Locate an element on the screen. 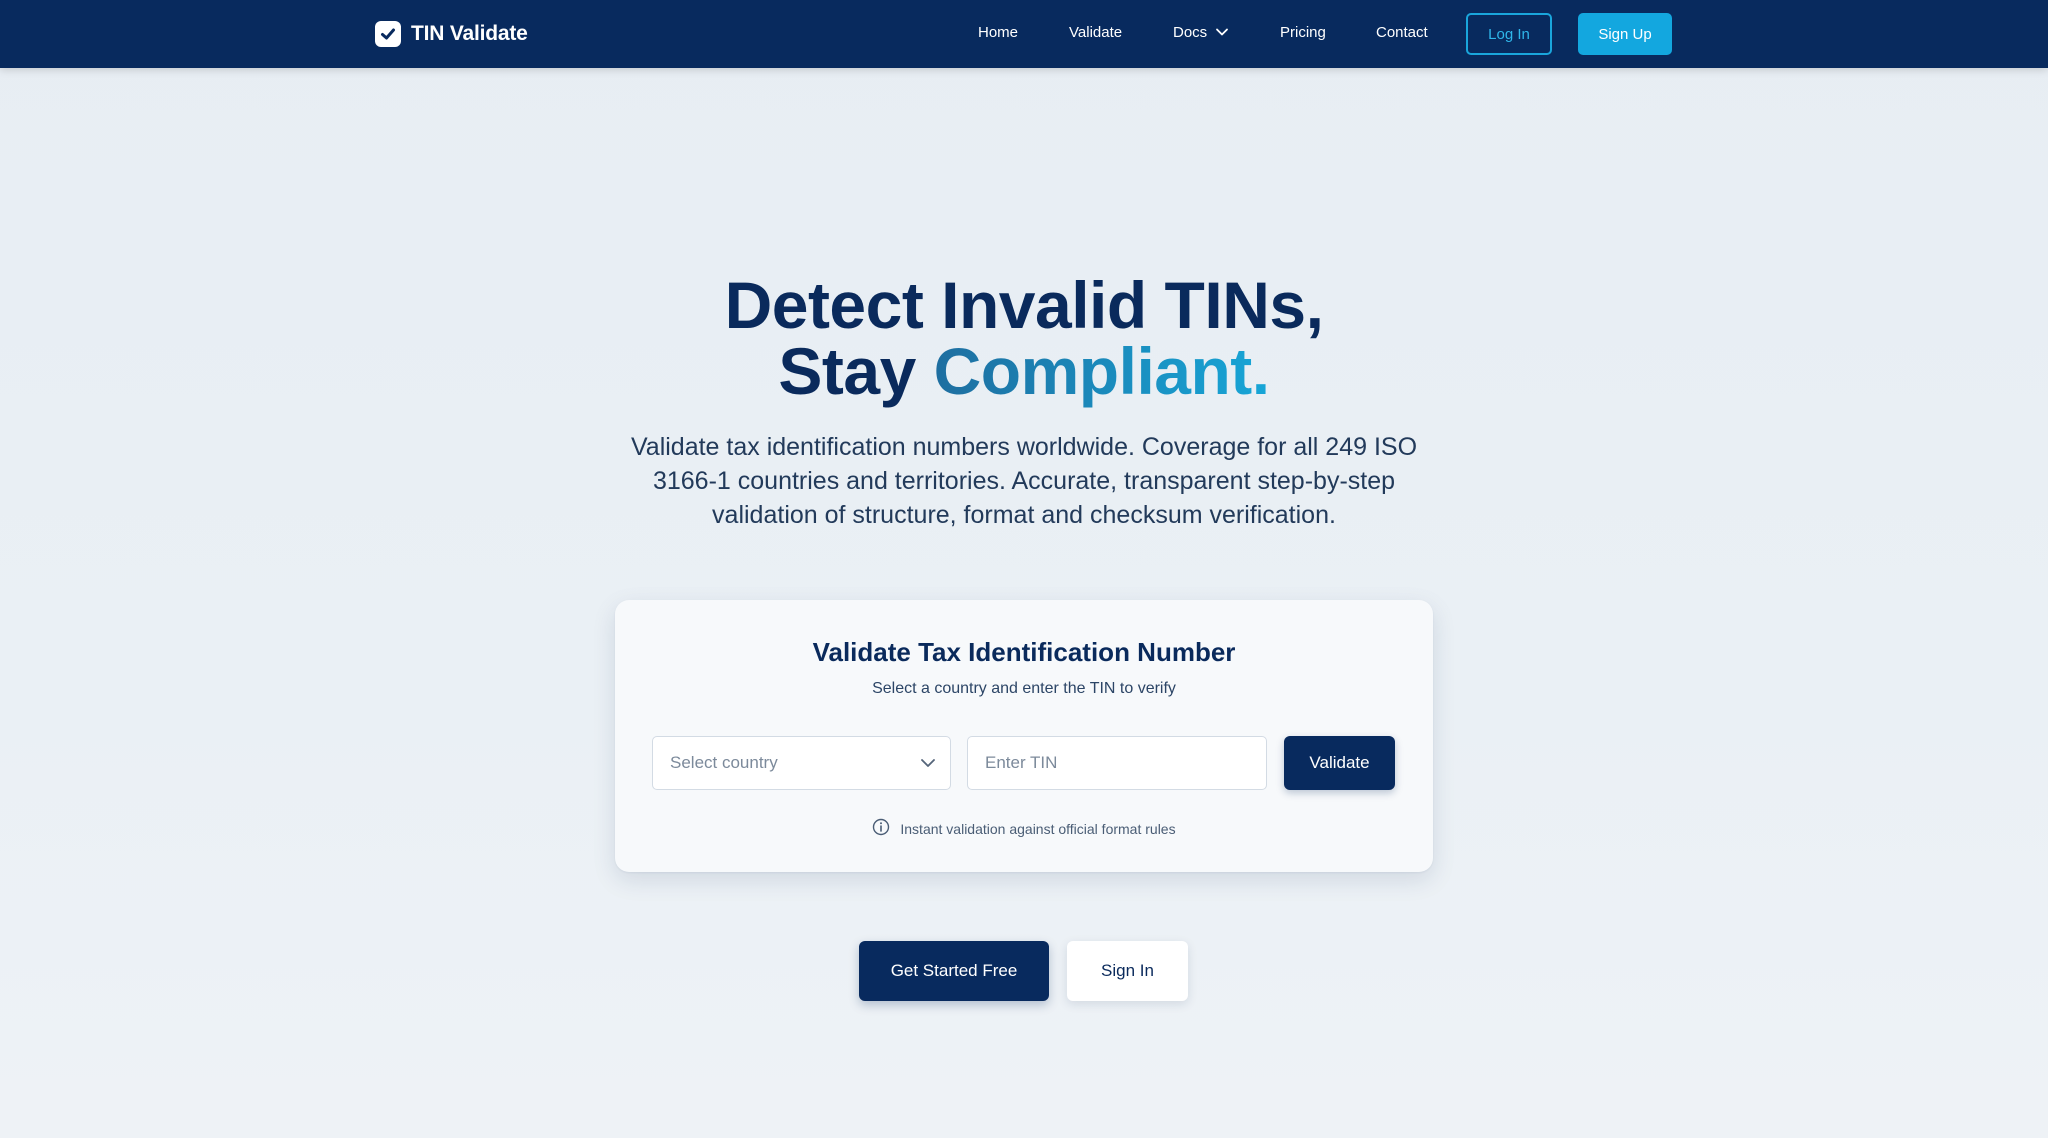  nav-link-home: Home is located at coordinates (998, 32).